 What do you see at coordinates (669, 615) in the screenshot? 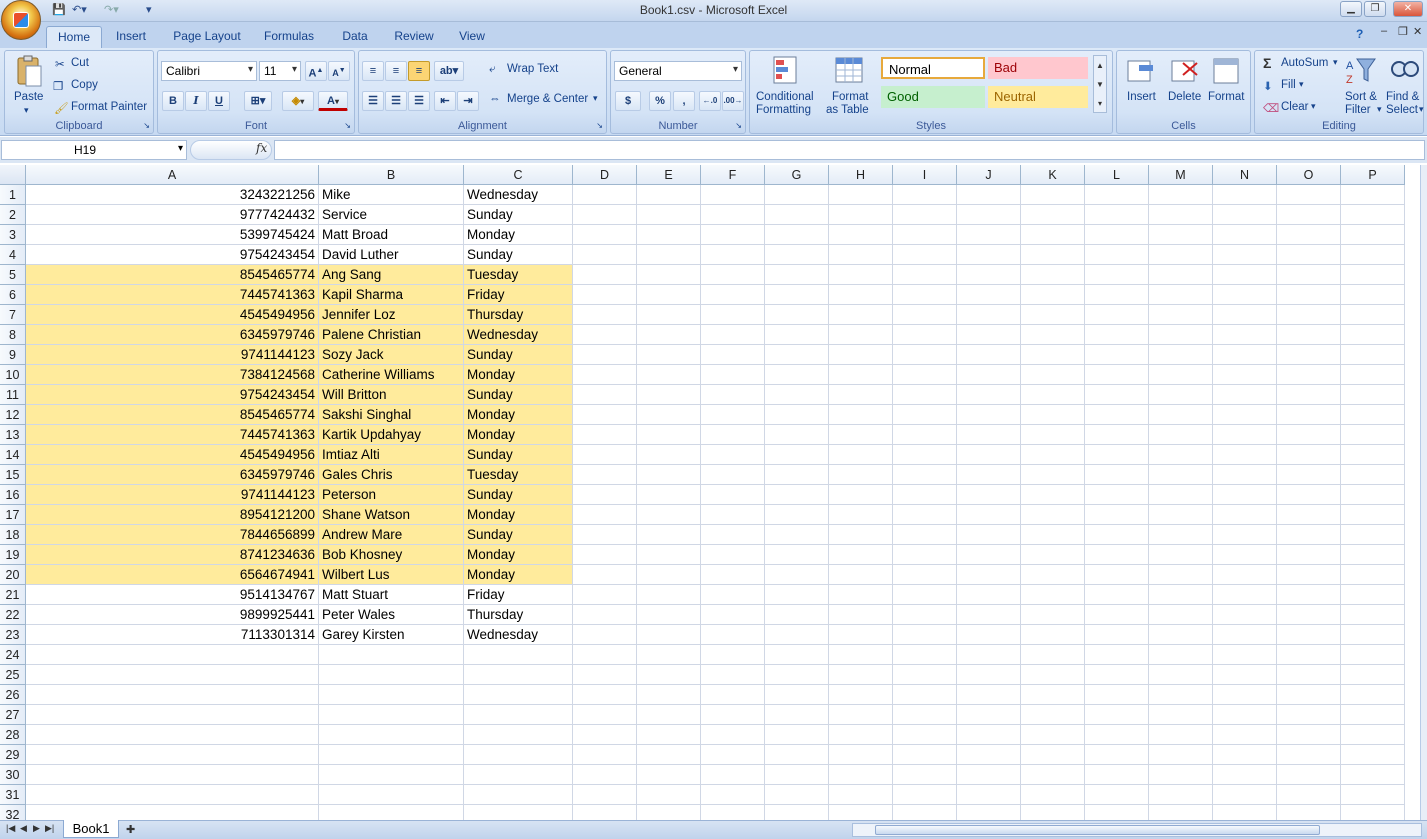
I see `cell-E22` at bounding box center [669, 615].